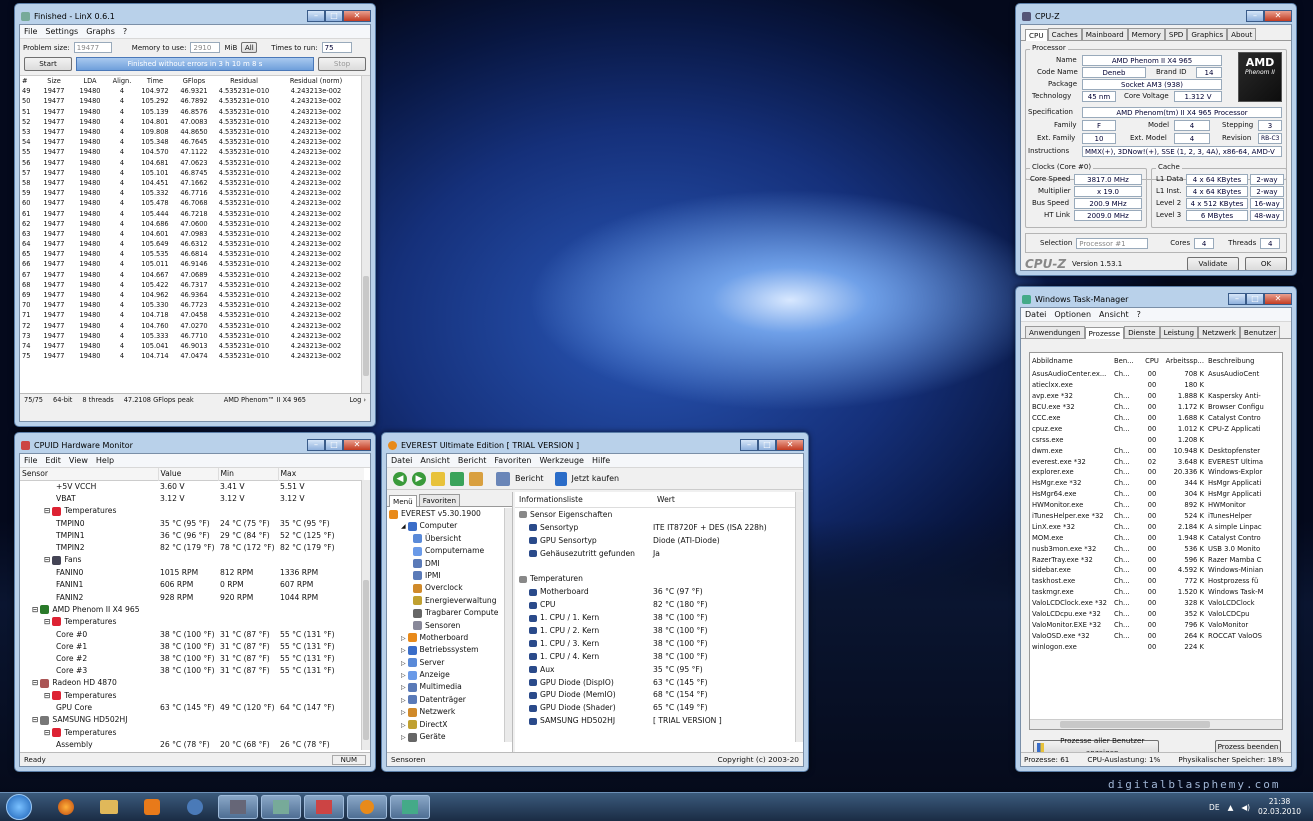 The image size is (1313, 821). Describe the element at coordinates (61, 31) in the screenshot. I see `menu-settings: Settings` at that location.